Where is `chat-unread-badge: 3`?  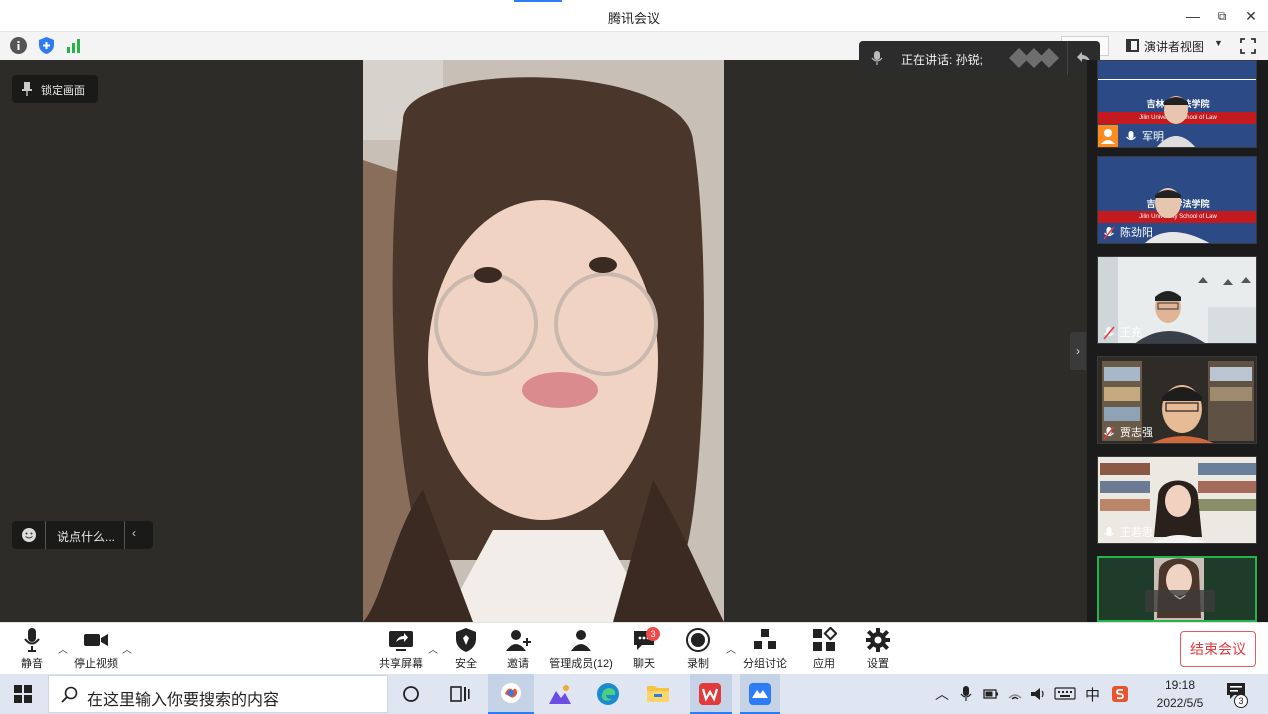 chat-unread-badge: 3 is located at coordinates (653, 634).